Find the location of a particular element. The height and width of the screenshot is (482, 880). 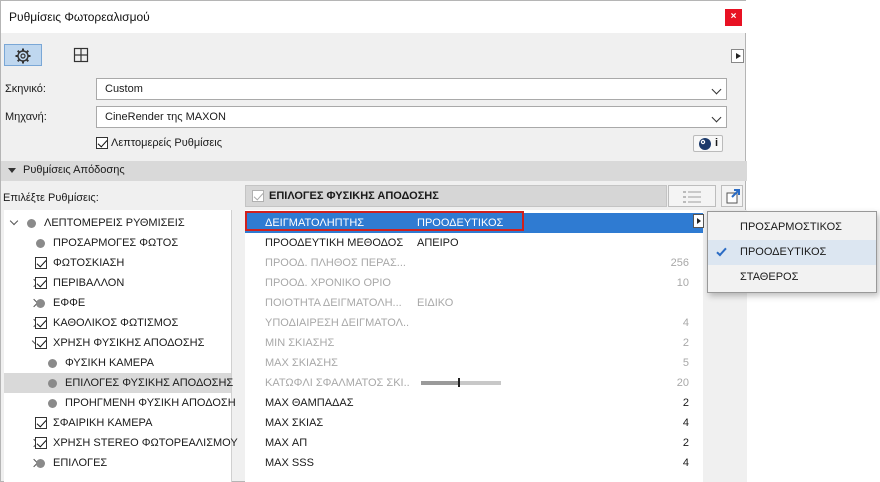

property-row: MAX ΑΠ 2 is located at coordinates (474, 443).